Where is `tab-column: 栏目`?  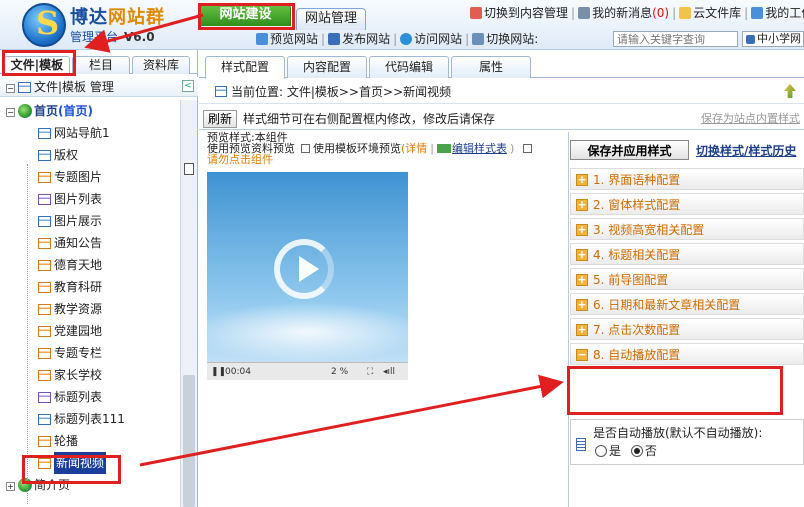 tab-column: 栏目 is located at coordinates (101, 65).